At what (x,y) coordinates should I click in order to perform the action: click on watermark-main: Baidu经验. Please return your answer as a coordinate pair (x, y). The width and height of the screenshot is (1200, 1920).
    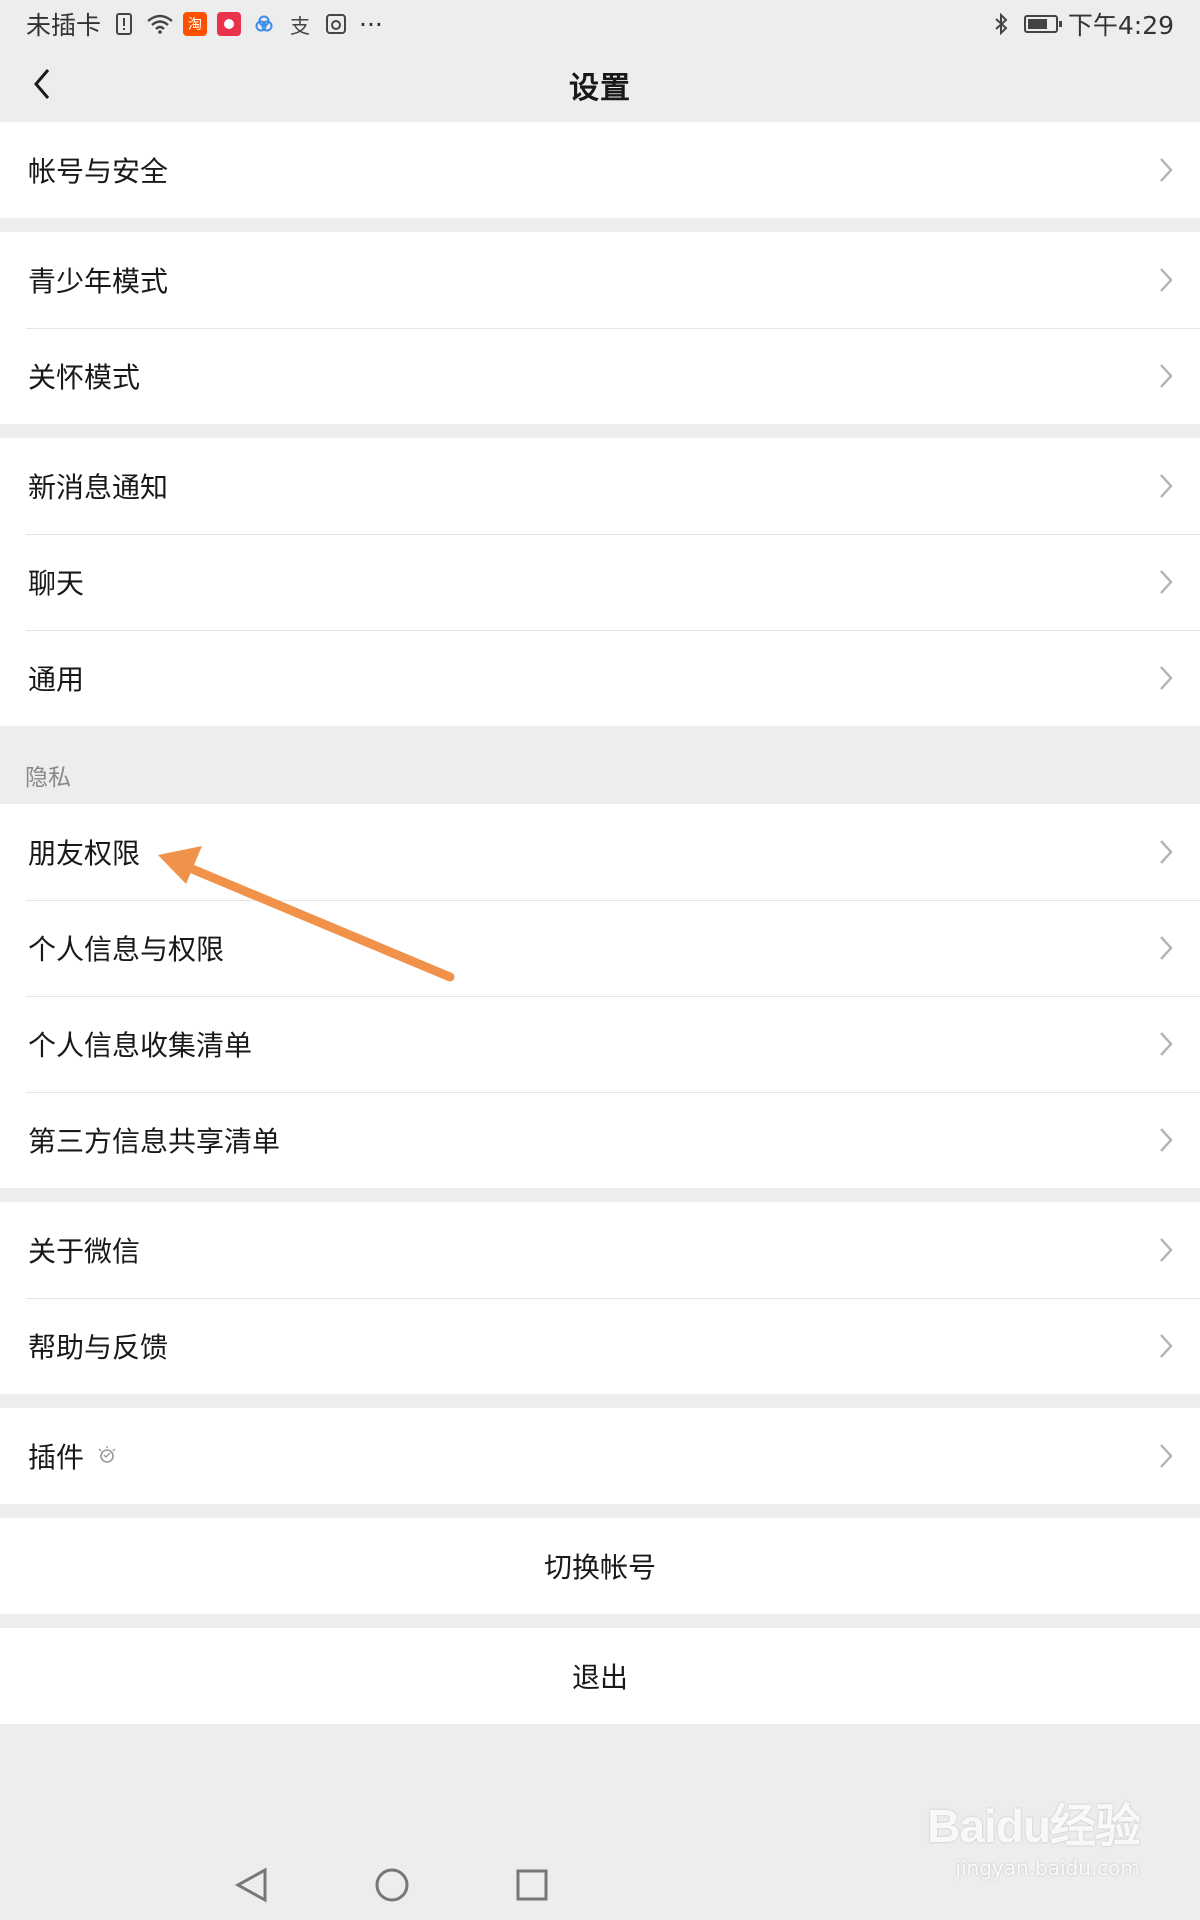
    Looking at the image, I should click on (1034, 1826).